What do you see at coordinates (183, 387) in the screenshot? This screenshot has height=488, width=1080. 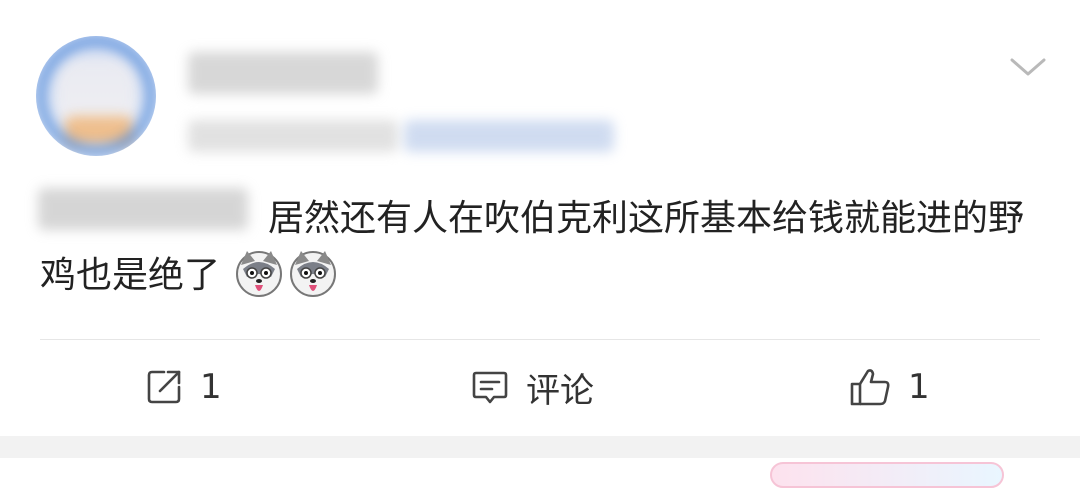 I see `repost-button: 1` at bounding box center [183, 387].